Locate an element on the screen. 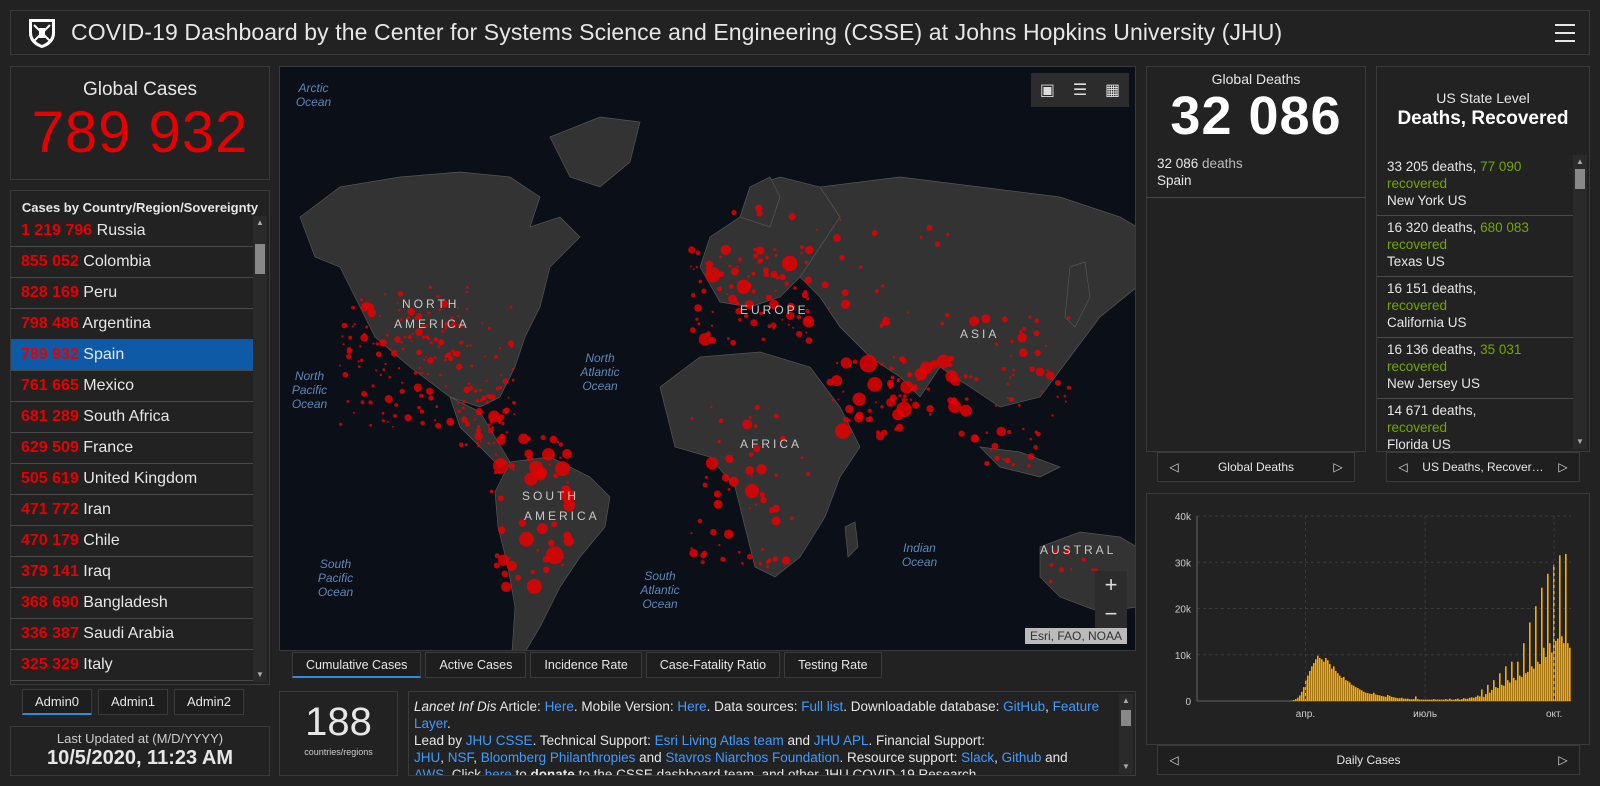  scroll-down-icon: ▼ is located at coordinates (260, 675).